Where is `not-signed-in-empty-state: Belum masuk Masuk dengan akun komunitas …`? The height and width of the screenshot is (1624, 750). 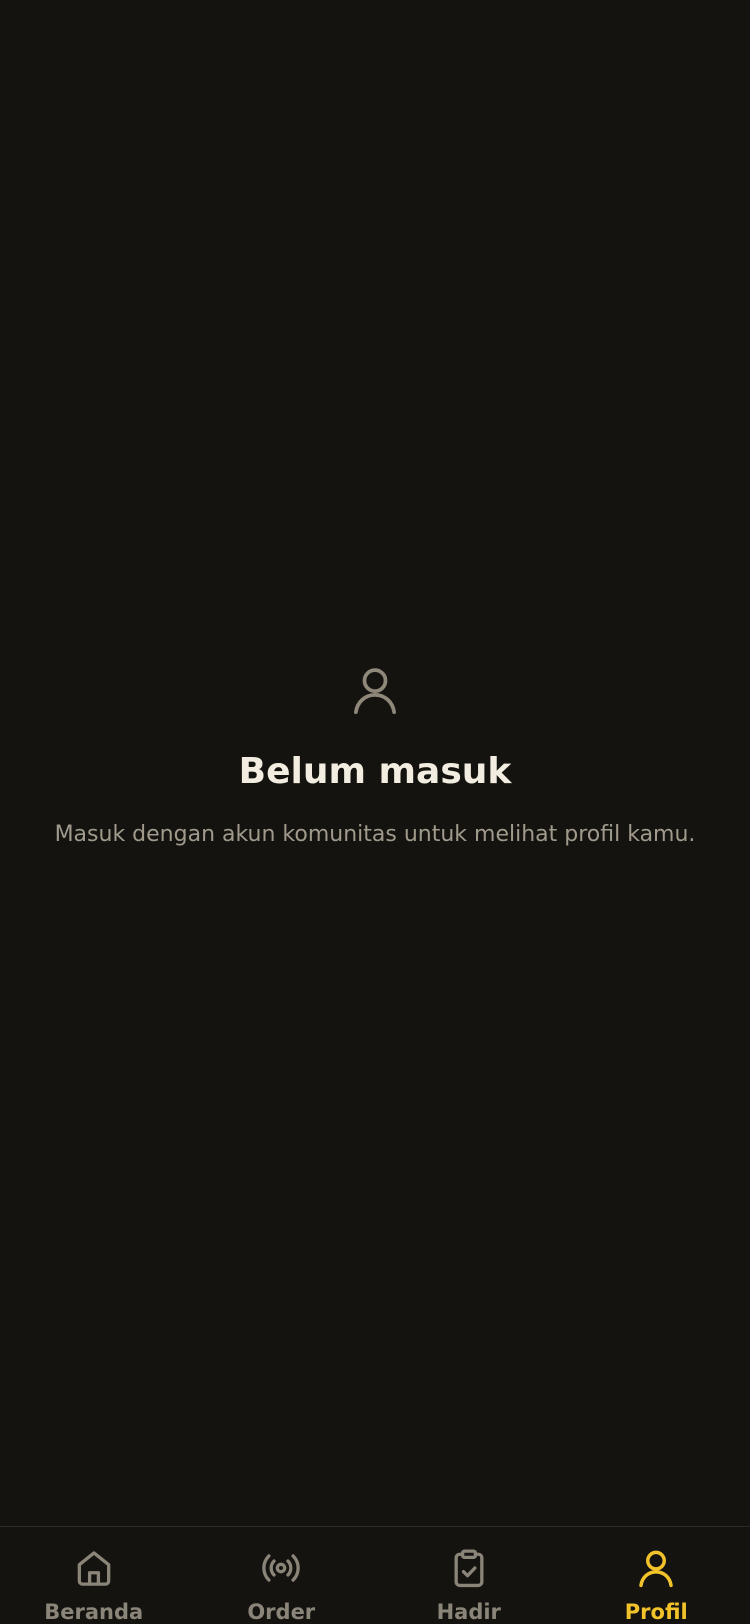 not-signed-in-empty-state: Belum masuk Masuk dengan akun komunitas … is located at coordinates (375, 756).